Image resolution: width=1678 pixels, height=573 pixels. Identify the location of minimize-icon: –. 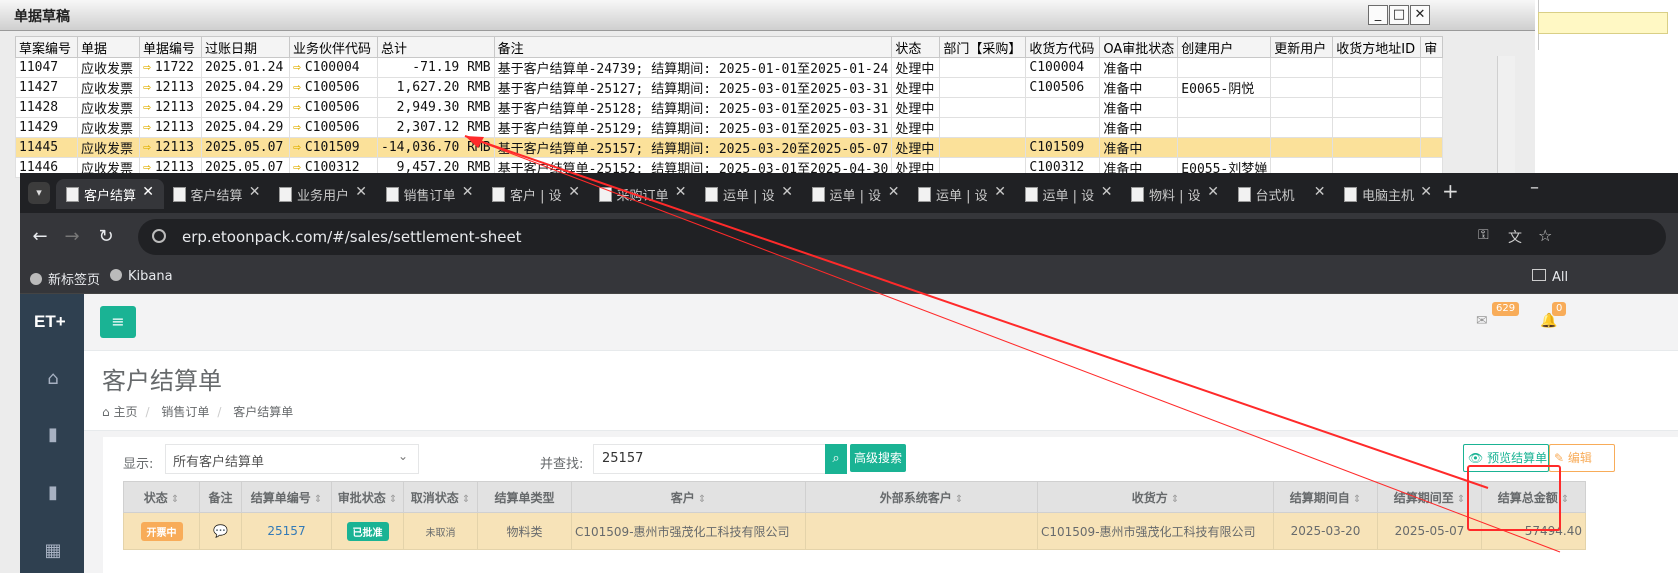
(1534, 187).